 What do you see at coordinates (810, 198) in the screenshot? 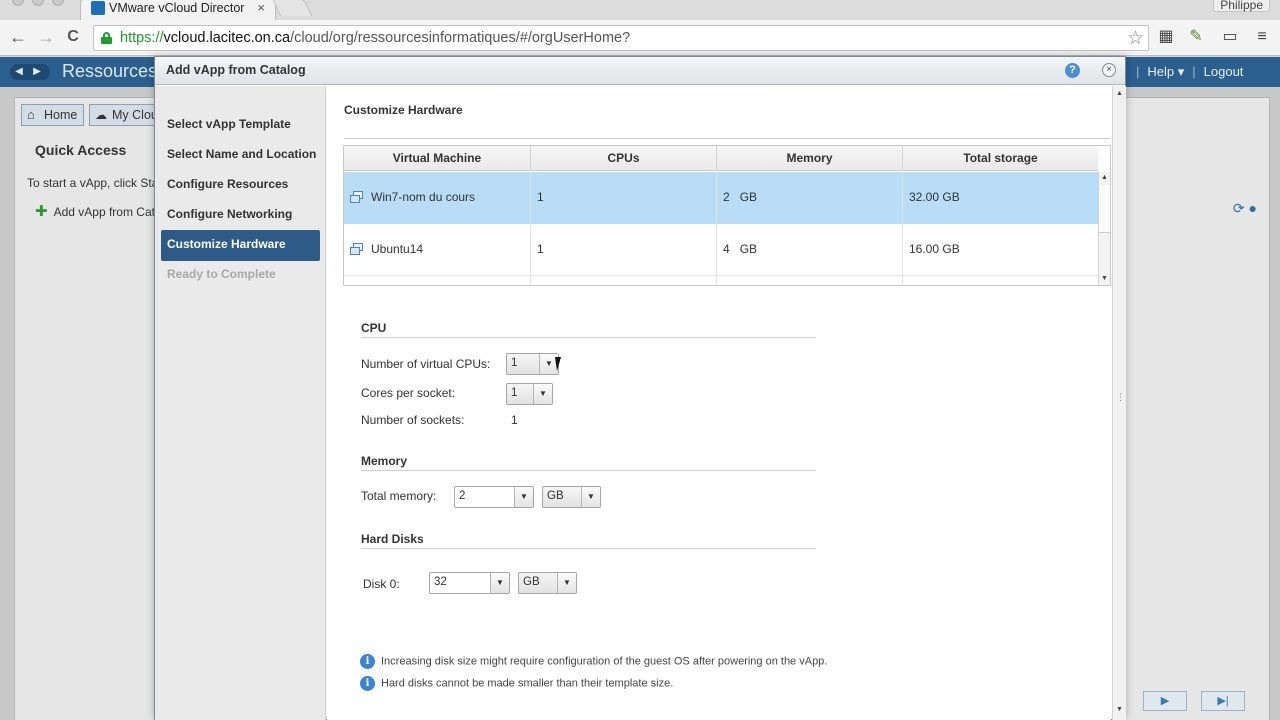
I see `memory-cell: 2 GB` at bounding box center [810, 198].